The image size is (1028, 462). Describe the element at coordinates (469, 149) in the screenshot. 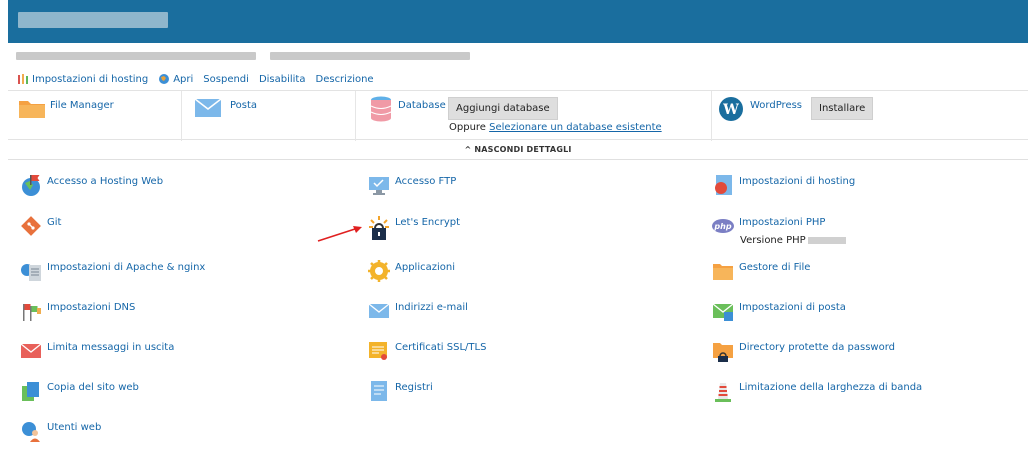

I see `chevron-up-icon: ^` at that location.